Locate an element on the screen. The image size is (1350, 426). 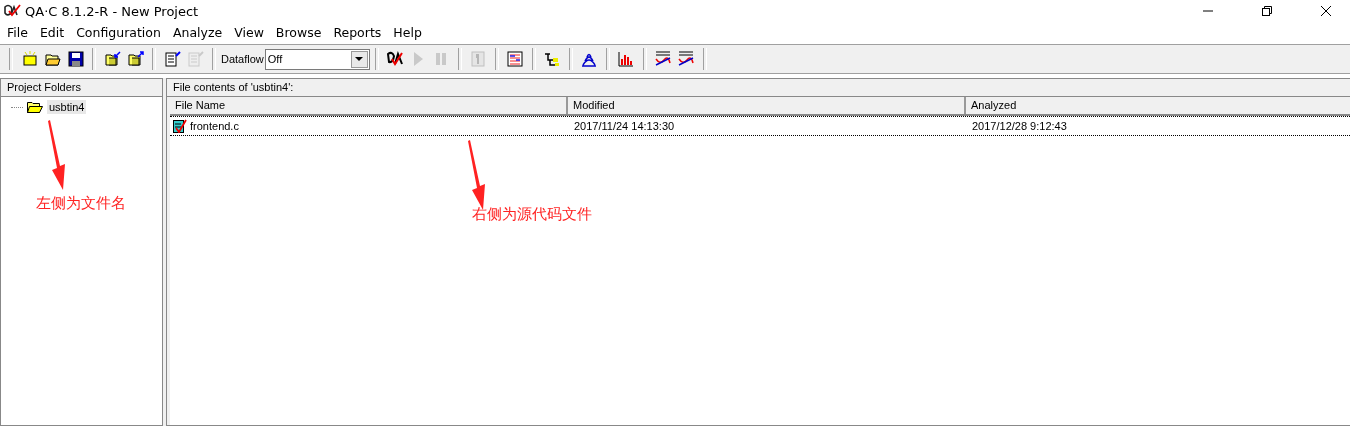
dataflow-label: Dataflow is located at coordinates (242, 59).